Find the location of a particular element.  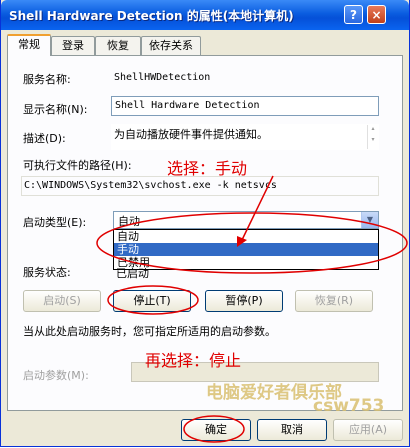

description-scrollbar: ▴ ▾ is located at coordinates (372, 137).